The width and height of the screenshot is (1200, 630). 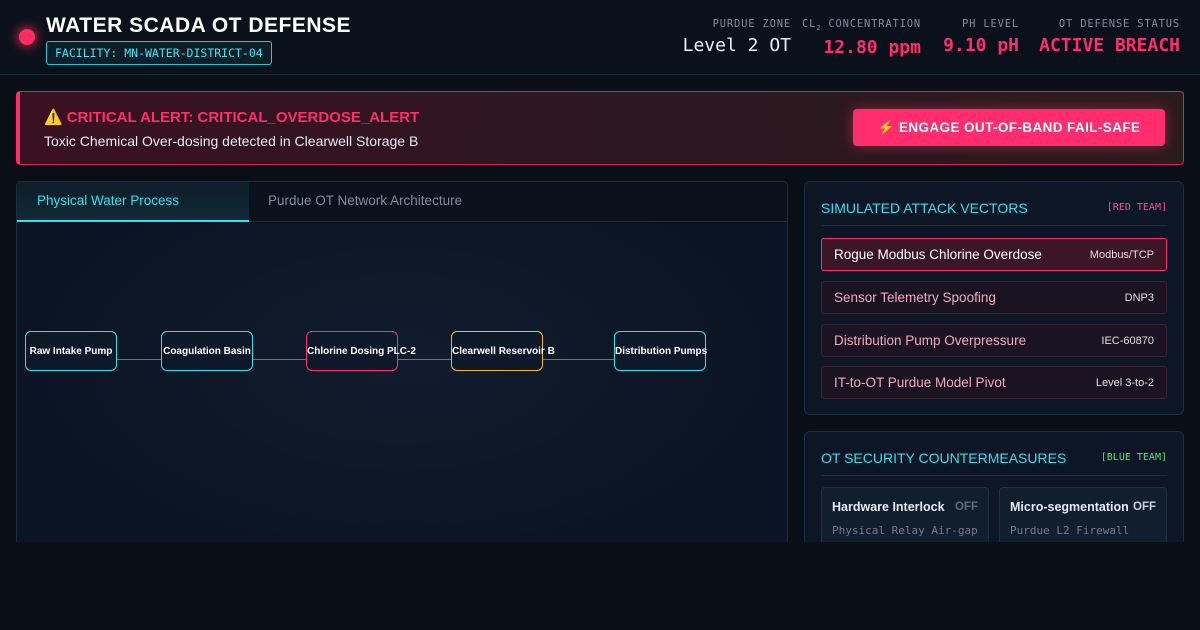 What do you see at coordinates (861, 25) in the screenshot?
I see `metric-label: CL2 CONCENTRATION` at bounding box center [861, 25].